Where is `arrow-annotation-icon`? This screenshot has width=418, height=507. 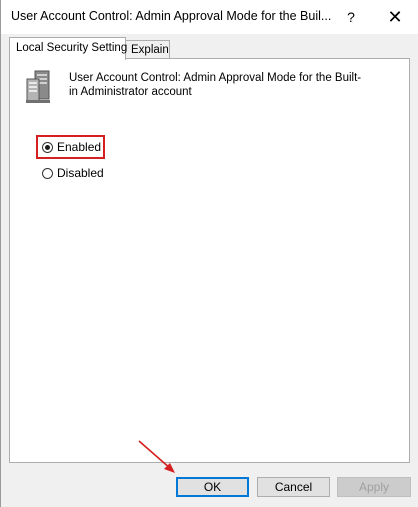
arrow-annotation-icon is located at coordinates (156, 456).